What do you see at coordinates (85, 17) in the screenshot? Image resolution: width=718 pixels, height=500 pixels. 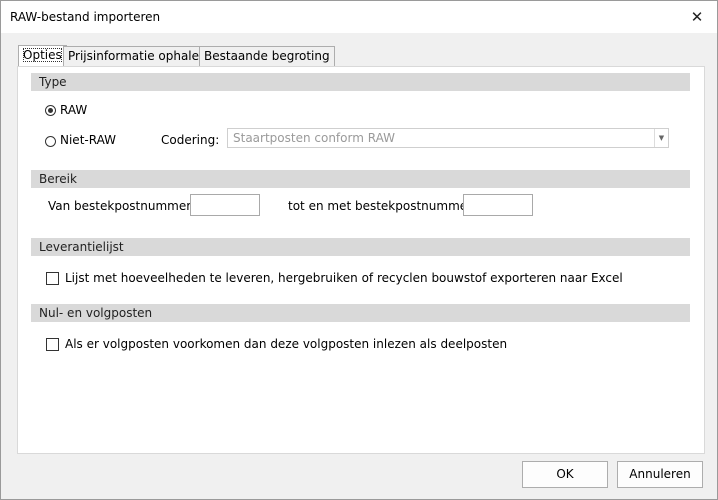 I see `window-title: RAW-bestand importeren` at bounding box center [85, 17].